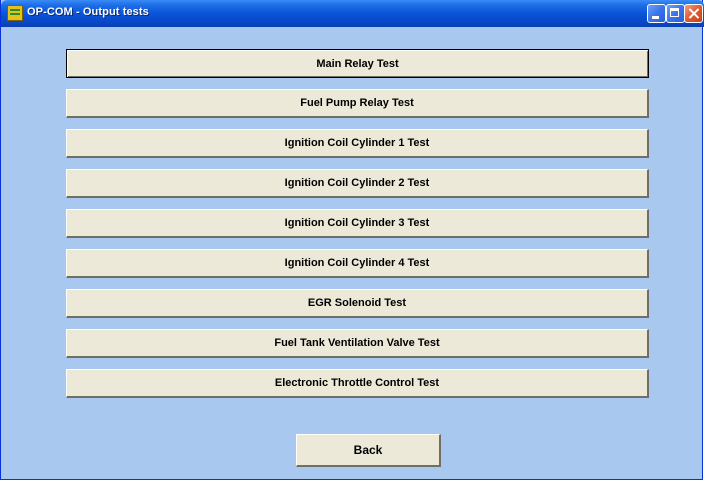  What do you see at coordinates (656, 13) in the screenshot?
I see `minimize-icon` at bounding box center [656, 13].